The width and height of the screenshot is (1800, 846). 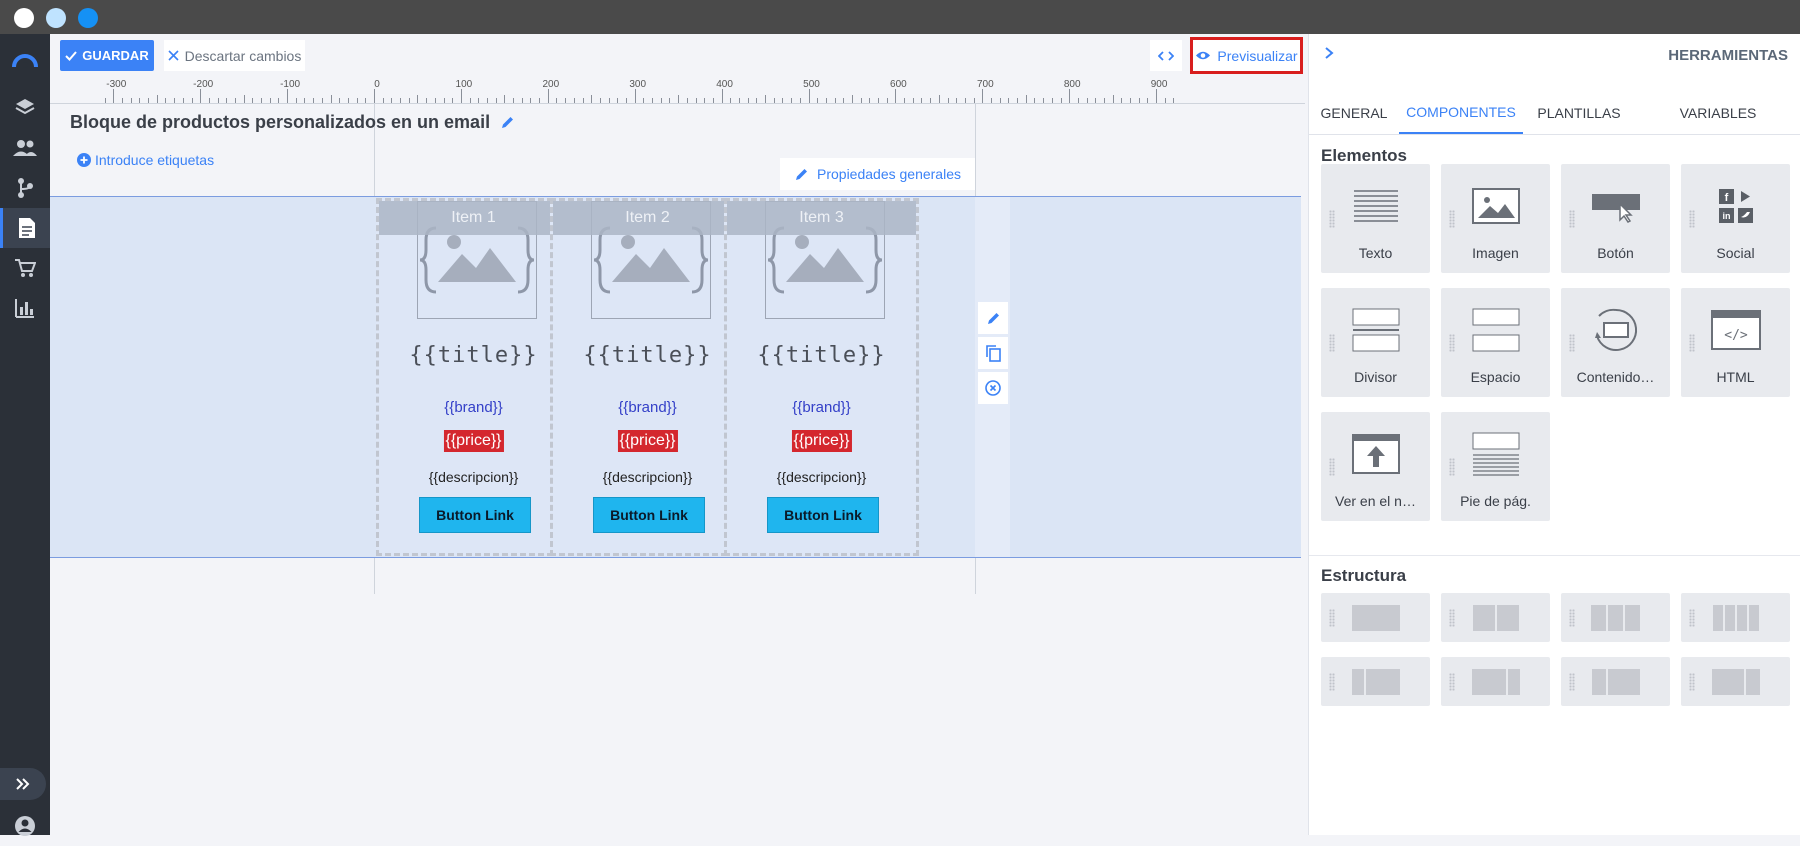 What do you see at coordinates (1495, 330) in the screenshot?
I see `spacer-icon` at bounding box center [1495, 330].